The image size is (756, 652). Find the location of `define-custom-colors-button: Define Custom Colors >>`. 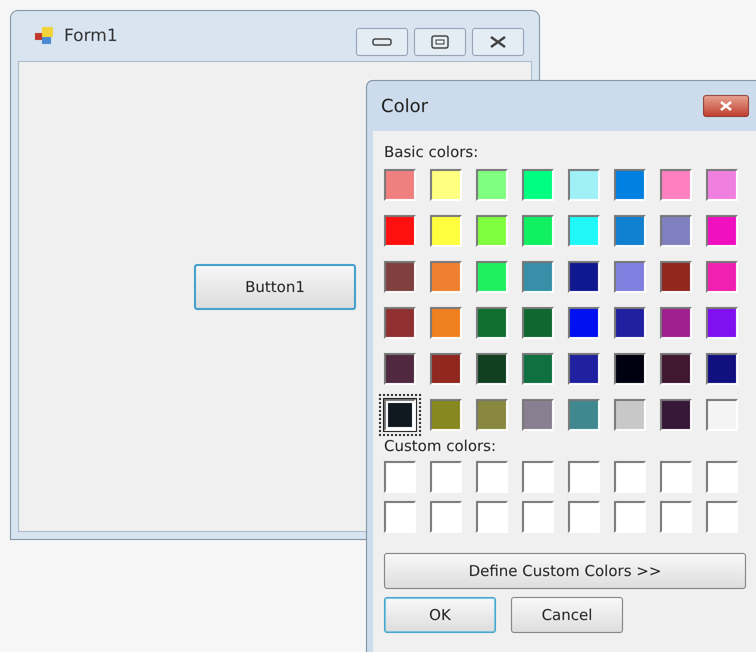

define-custom-colors-button: Define Custom Colors >> is located at coordinates (565, 571).